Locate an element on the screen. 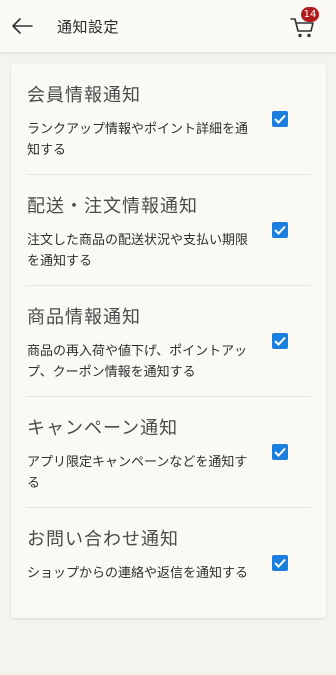 Image resolution: width=336 pixels, height=675 pixels. product-notification-checkbox is located at coordinates (280, 341).